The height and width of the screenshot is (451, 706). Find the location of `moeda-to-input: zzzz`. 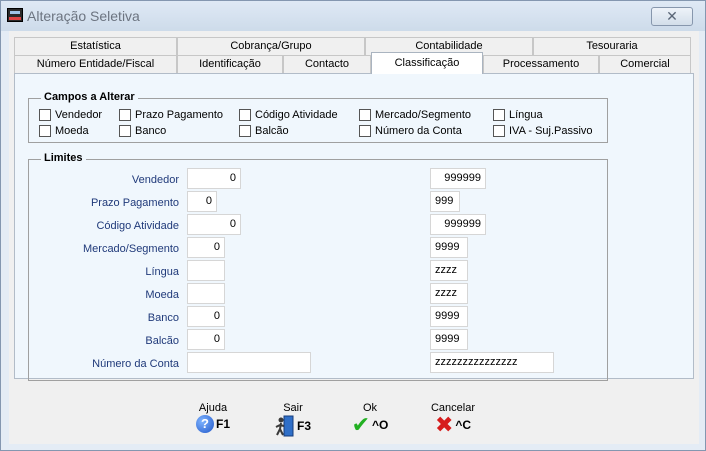

moeda-to-input: zzzz is located at coordinates (449, 293).